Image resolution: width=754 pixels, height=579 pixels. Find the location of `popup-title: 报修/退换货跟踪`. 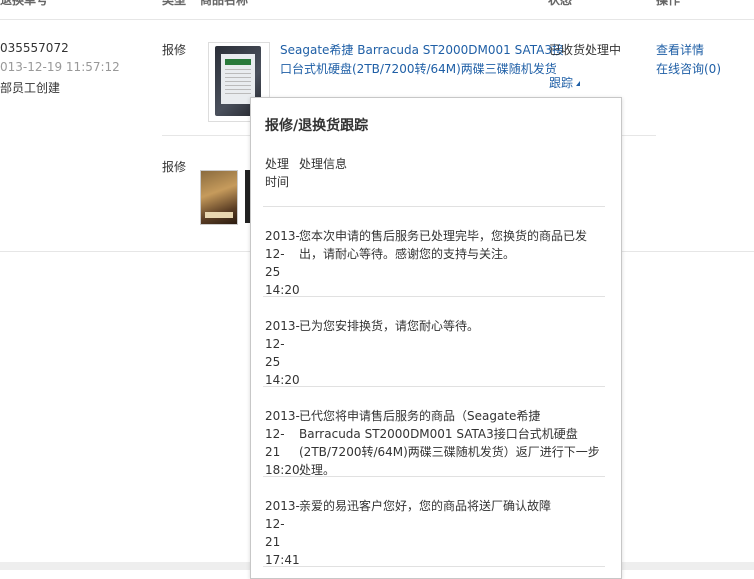

popup-title: 报修/退换货跟踪 is located at coordinates (317, 126).